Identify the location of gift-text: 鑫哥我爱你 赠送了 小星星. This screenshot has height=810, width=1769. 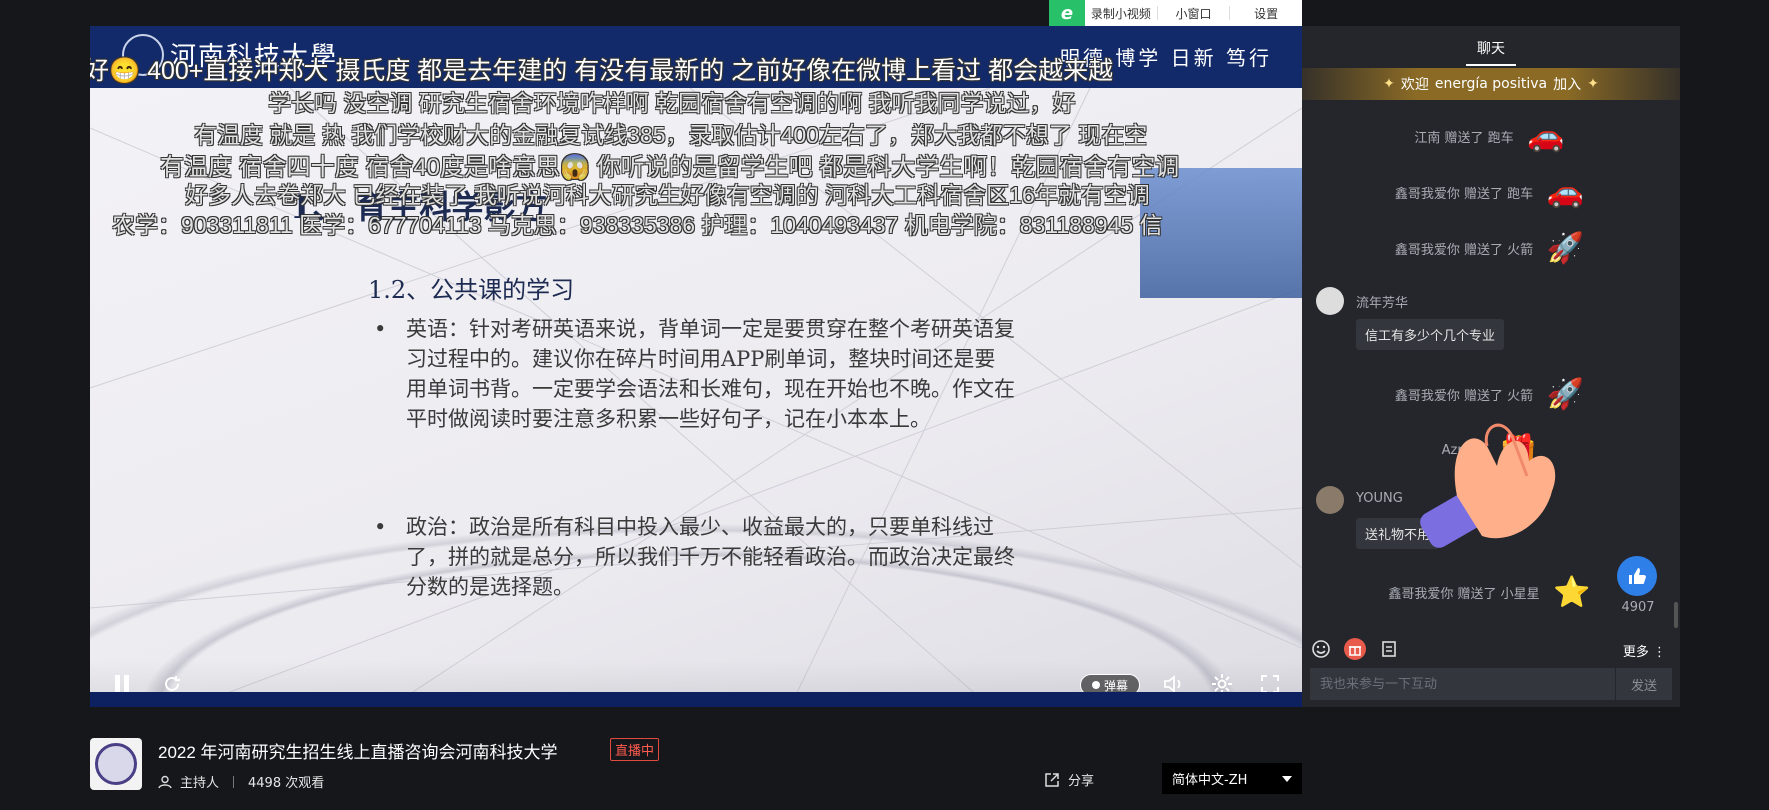
(1464, 594).